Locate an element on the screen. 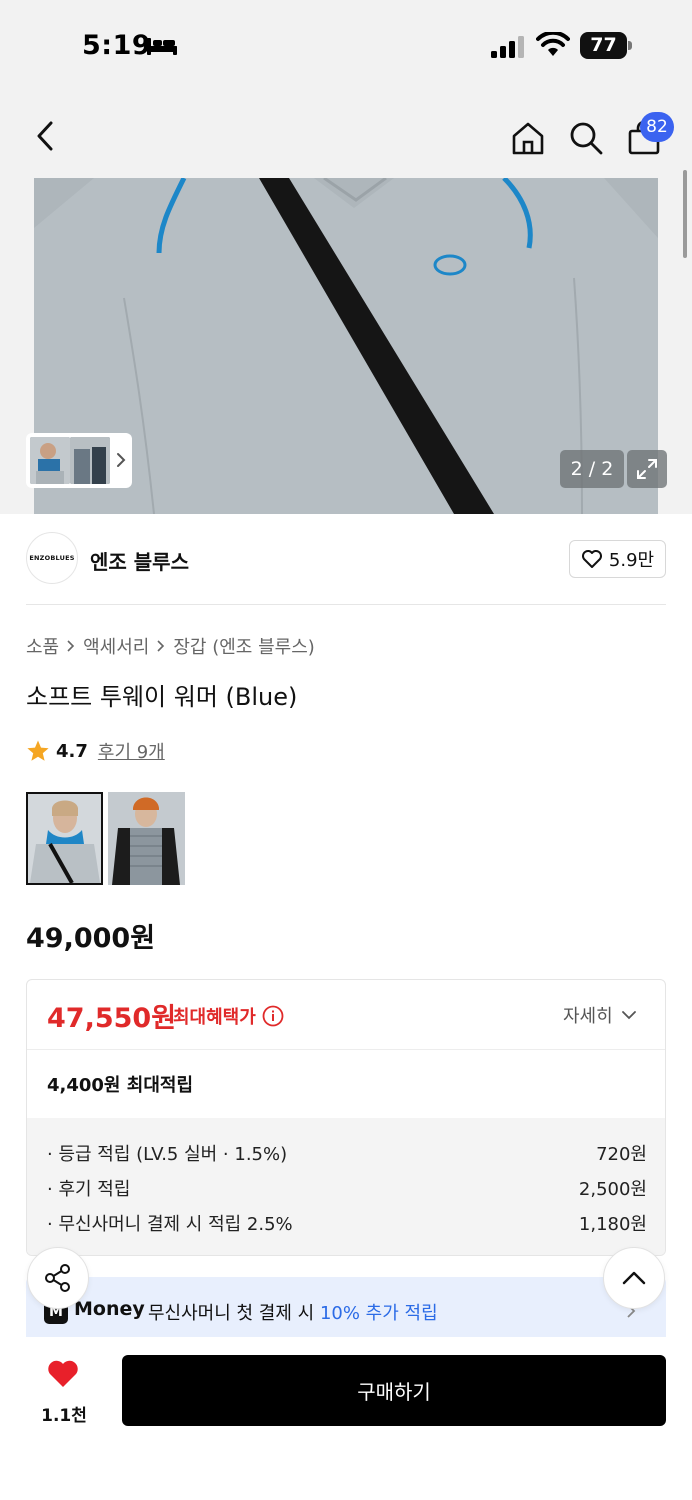  brand-row: ENZOBLUES 엔조 블루스 5.9만 is located at coordinates (346, 559).